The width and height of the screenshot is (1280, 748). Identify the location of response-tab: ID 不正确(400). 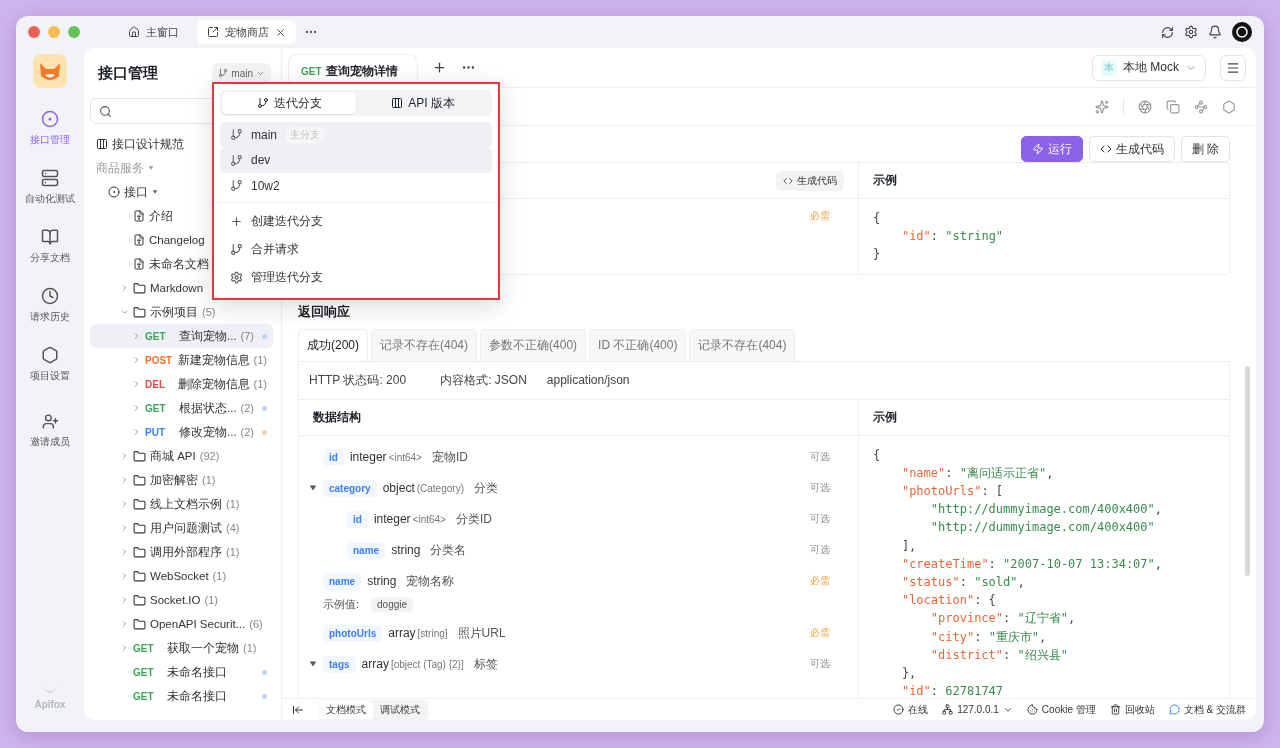
(638, 344).